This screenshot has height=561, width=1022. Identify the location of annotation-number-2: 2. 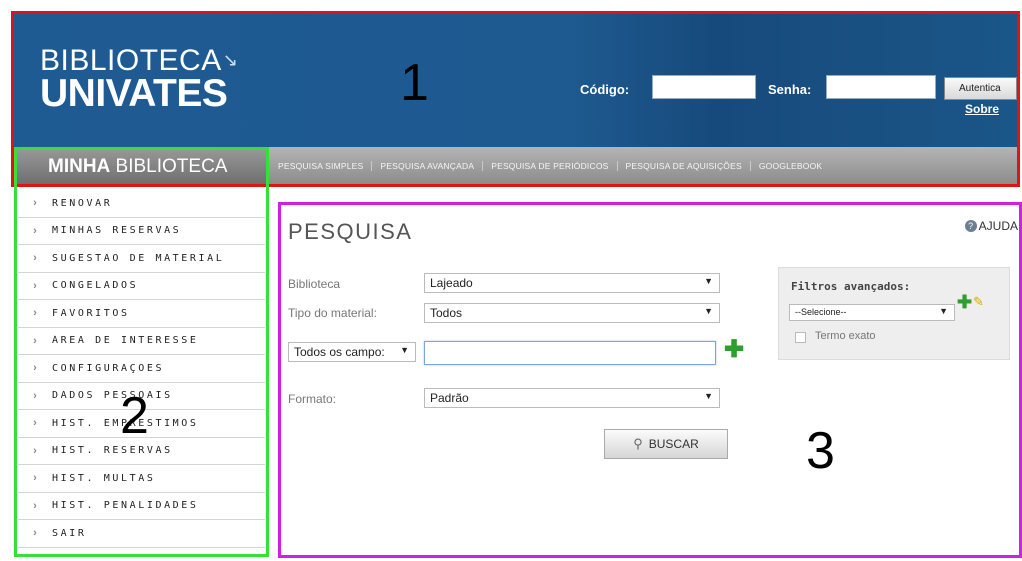
(134, 416).